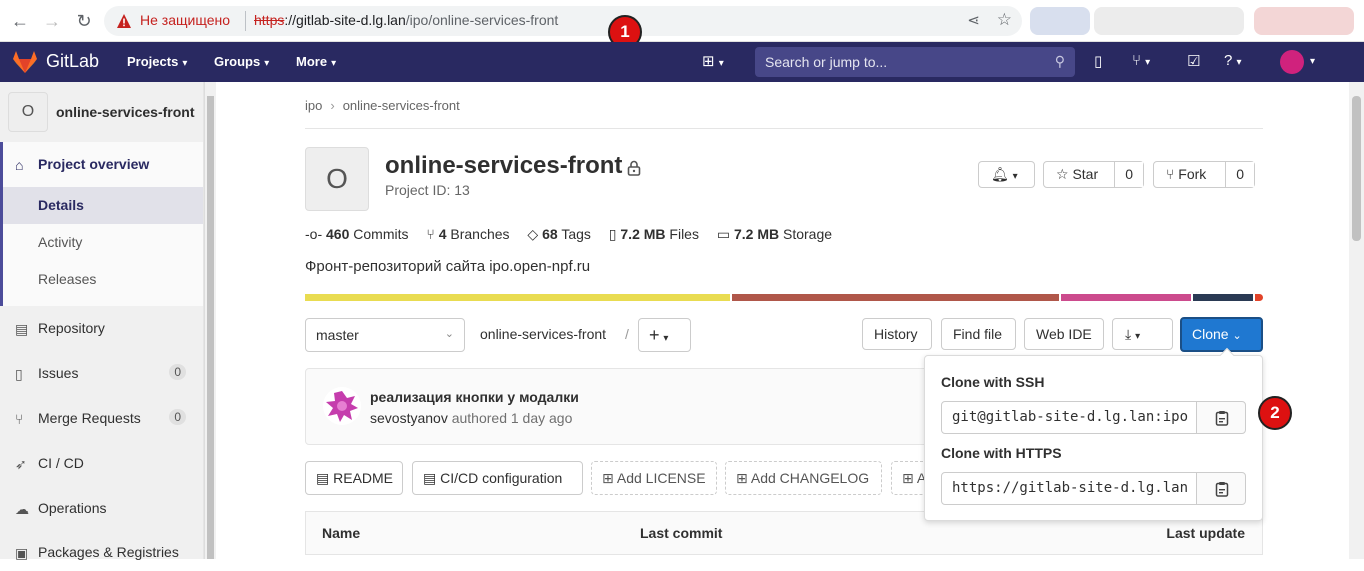 The height and width of the screenshot is (571, 1364). Describe the element at coordinates (25, 62) in the screenshot. I see `gitlab-logo-icon` at that location.